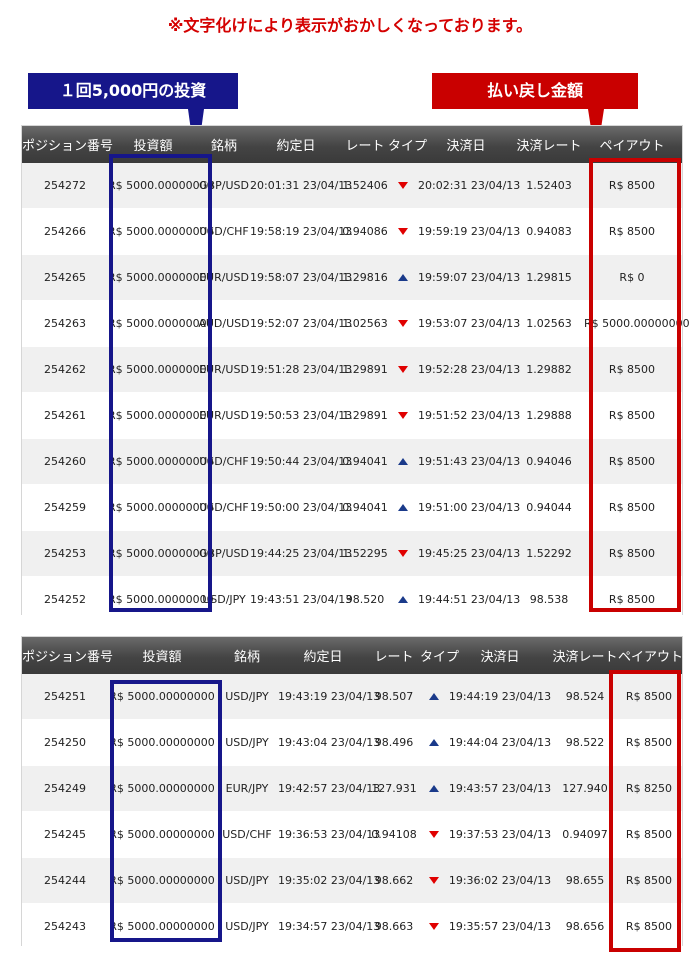 The width and height of the screenshot is (700, 970). What do you see at coordinates (301, 599) in the screenshot?
I see `cell-contract-date: 19:43:51 23/04/13` at bounding box center [301, 599].